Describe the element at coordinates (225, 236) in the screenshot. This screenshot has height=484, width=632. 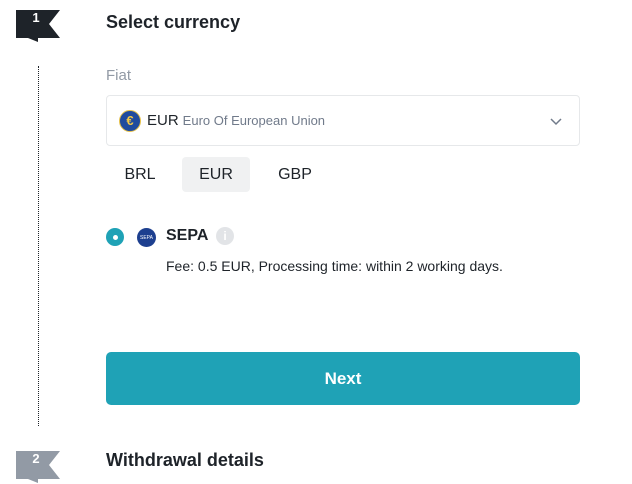
I see `info-icon: i` at that location.